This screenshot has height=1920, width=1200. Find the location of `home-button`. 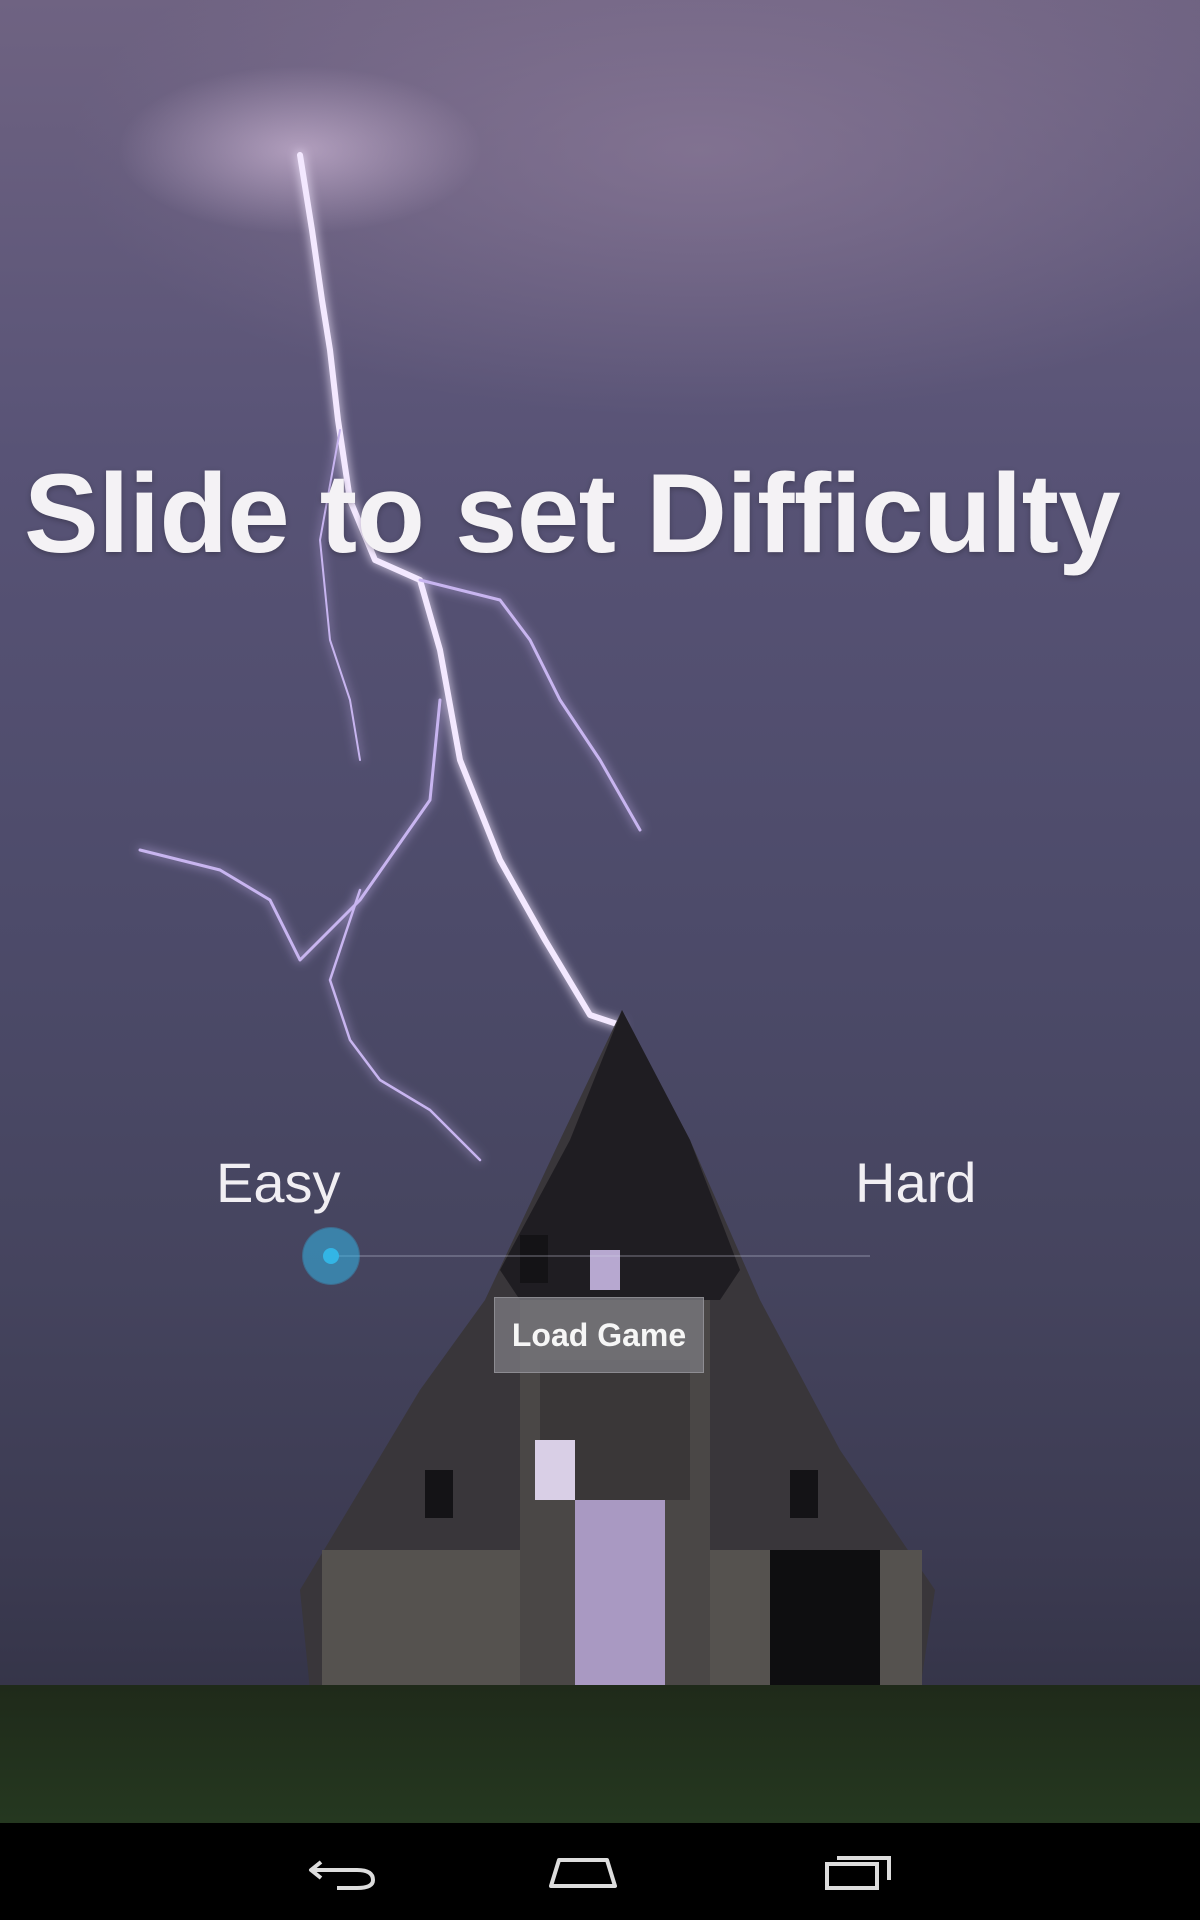

home-button is located at coordinates (583, 1871).